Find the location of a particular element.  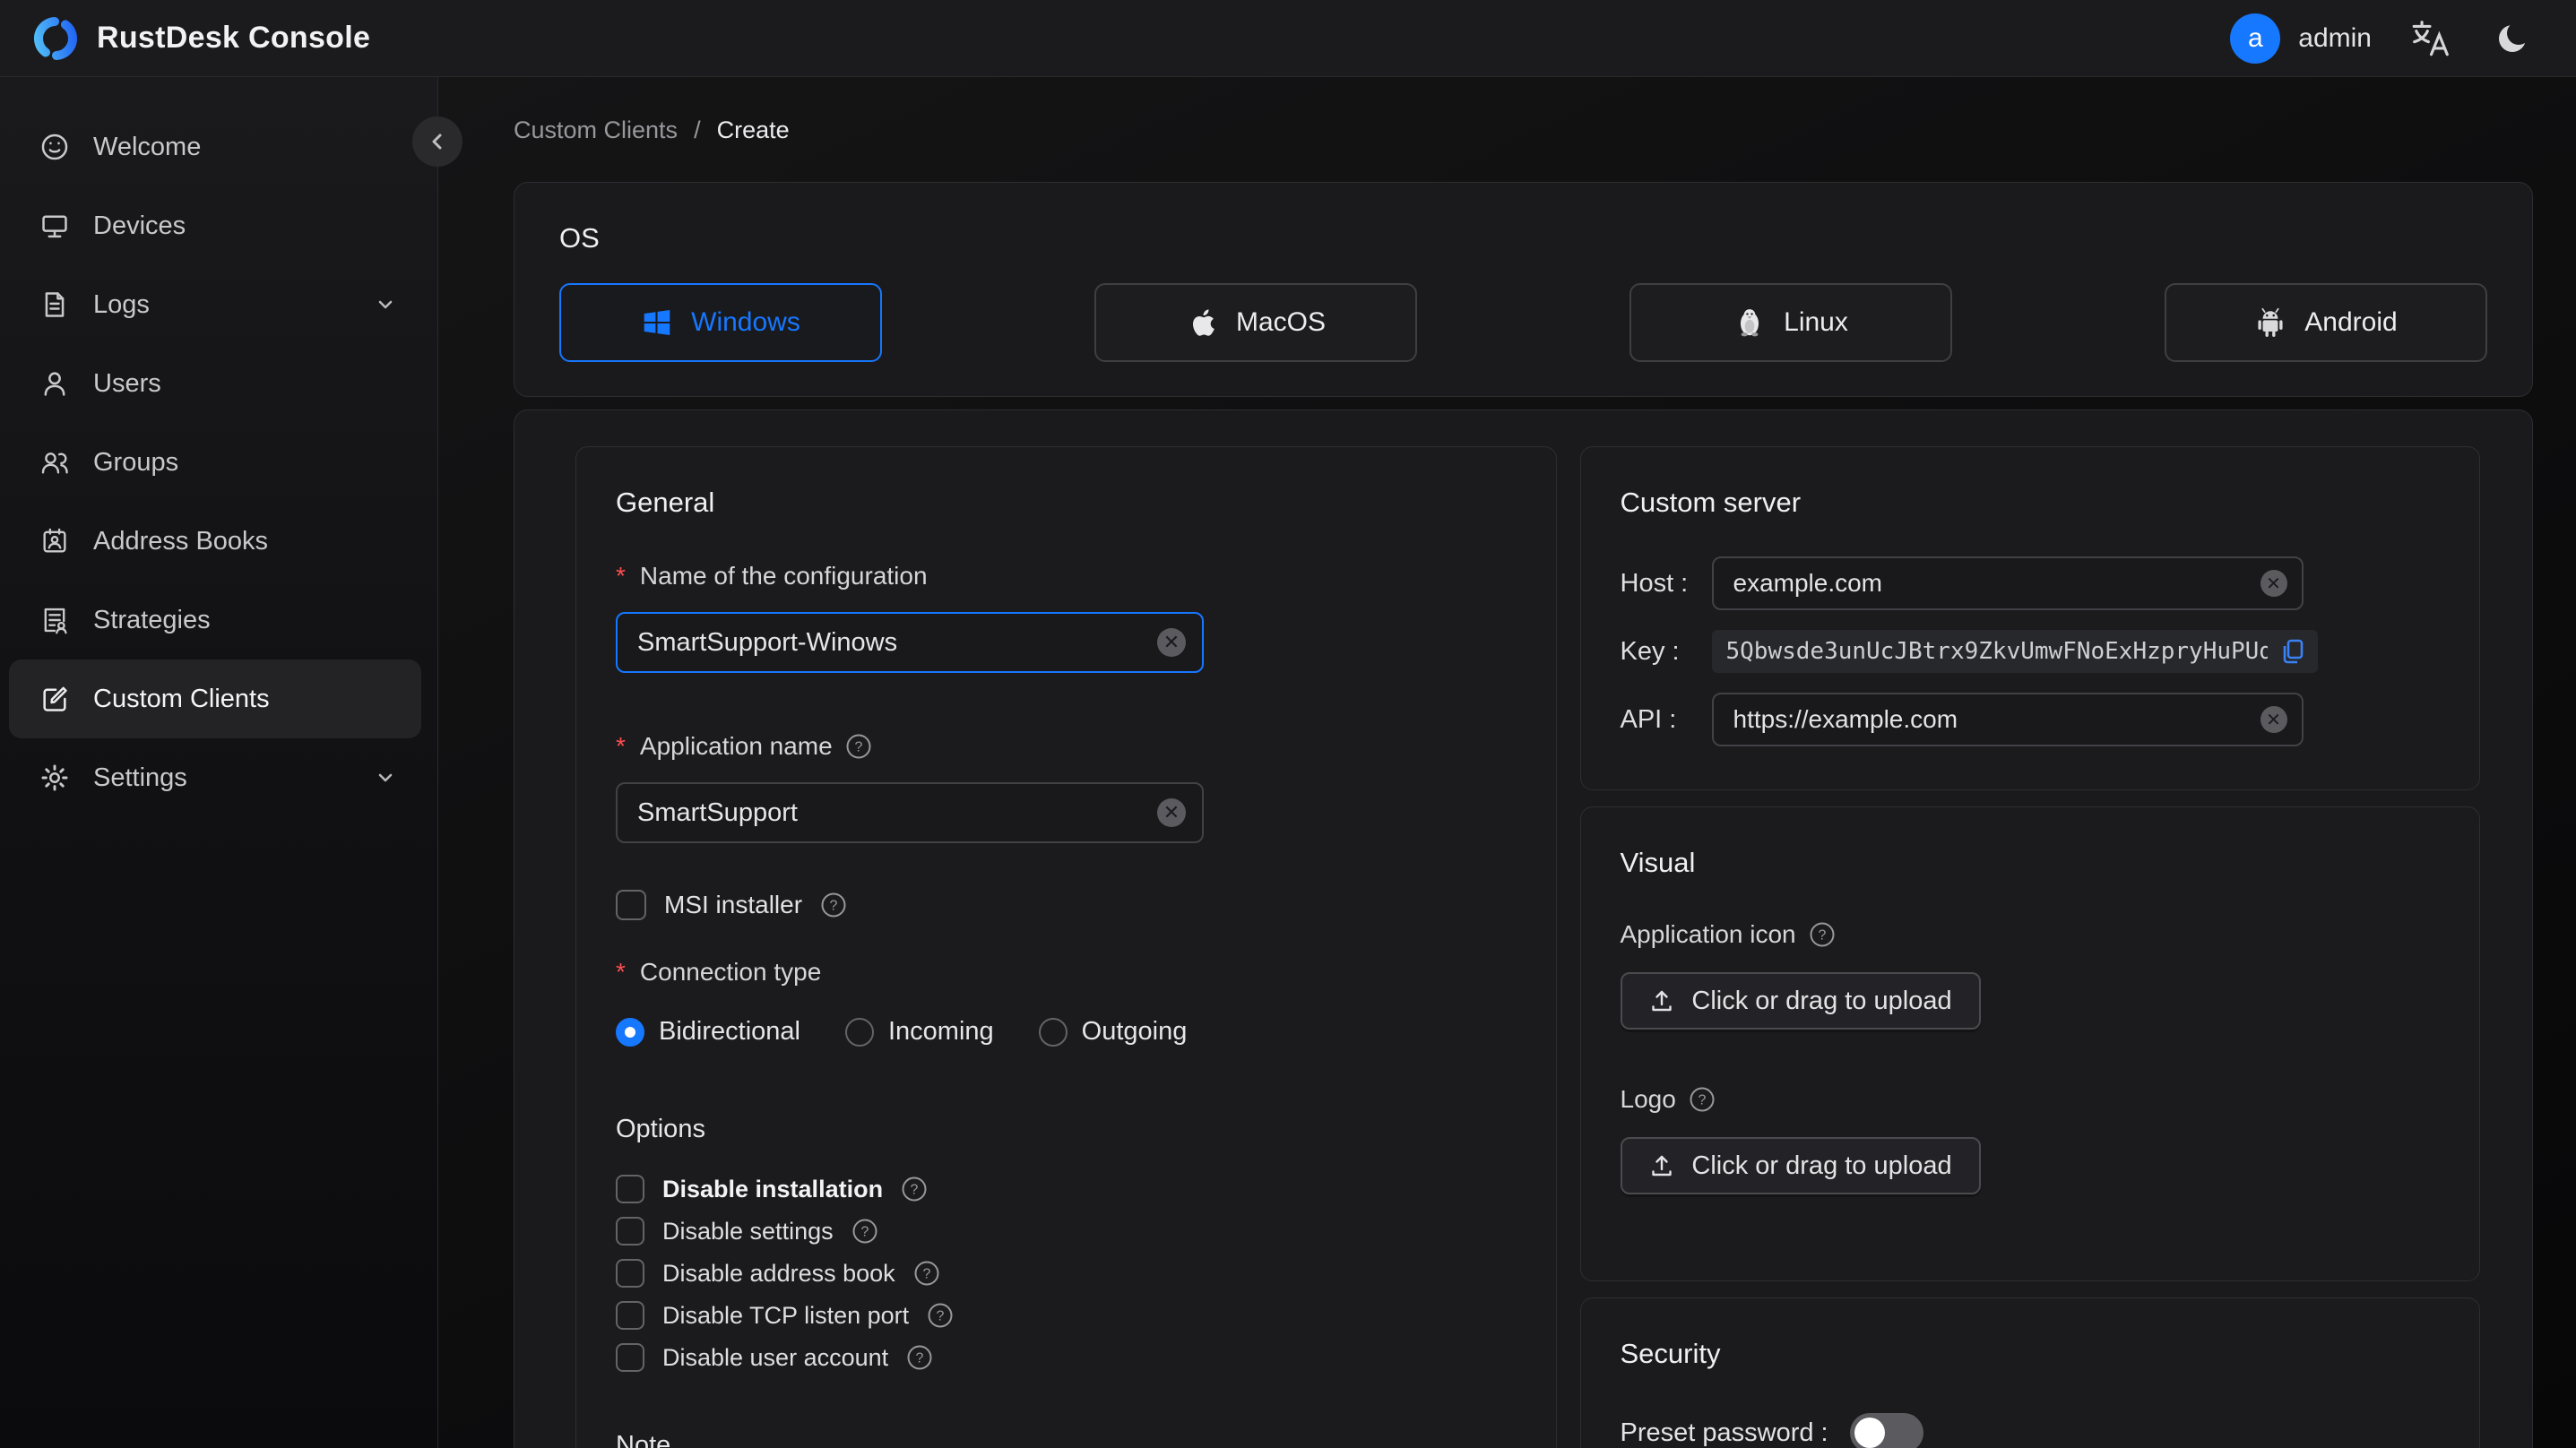

sidebar-collapse-button is located at coordinates (437, 141).